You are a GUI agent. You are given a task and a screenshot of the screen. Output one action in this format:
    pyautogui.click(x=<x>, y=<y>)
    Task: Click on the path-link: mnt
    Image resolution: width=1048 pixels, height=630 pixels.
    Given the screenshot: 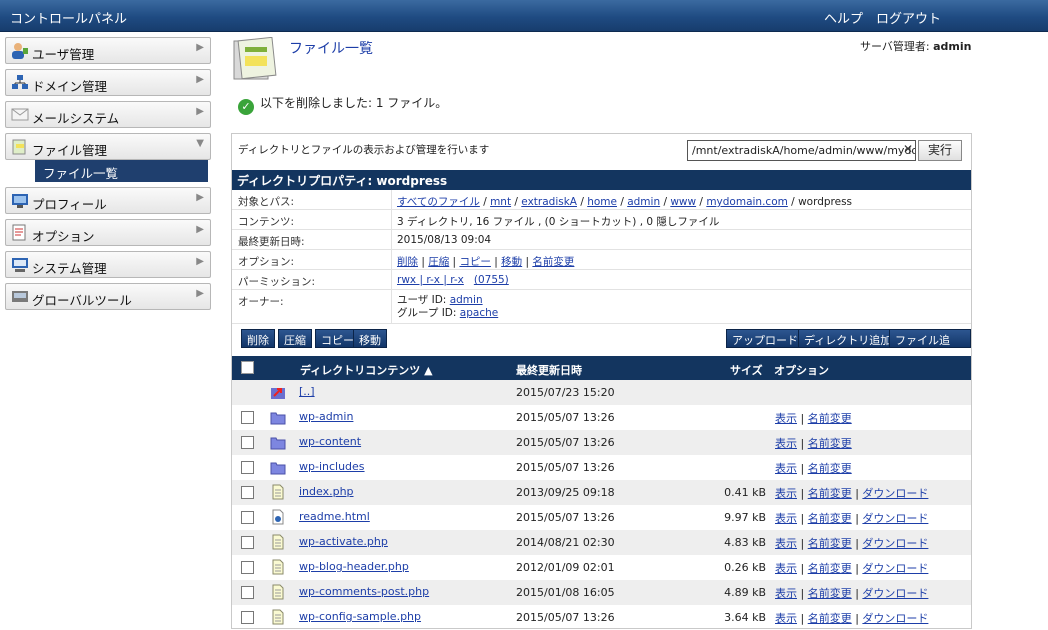 What is the action you would take?
    pyautogui.click(x=500, y=202)
    